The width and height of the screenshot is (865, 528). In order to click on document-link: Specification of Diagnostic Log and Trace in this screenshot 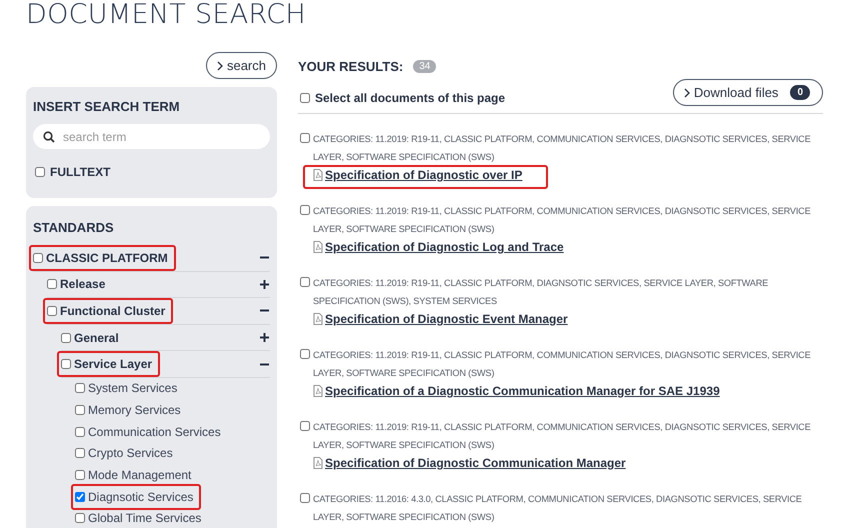, I will do `click(438, 247)`.